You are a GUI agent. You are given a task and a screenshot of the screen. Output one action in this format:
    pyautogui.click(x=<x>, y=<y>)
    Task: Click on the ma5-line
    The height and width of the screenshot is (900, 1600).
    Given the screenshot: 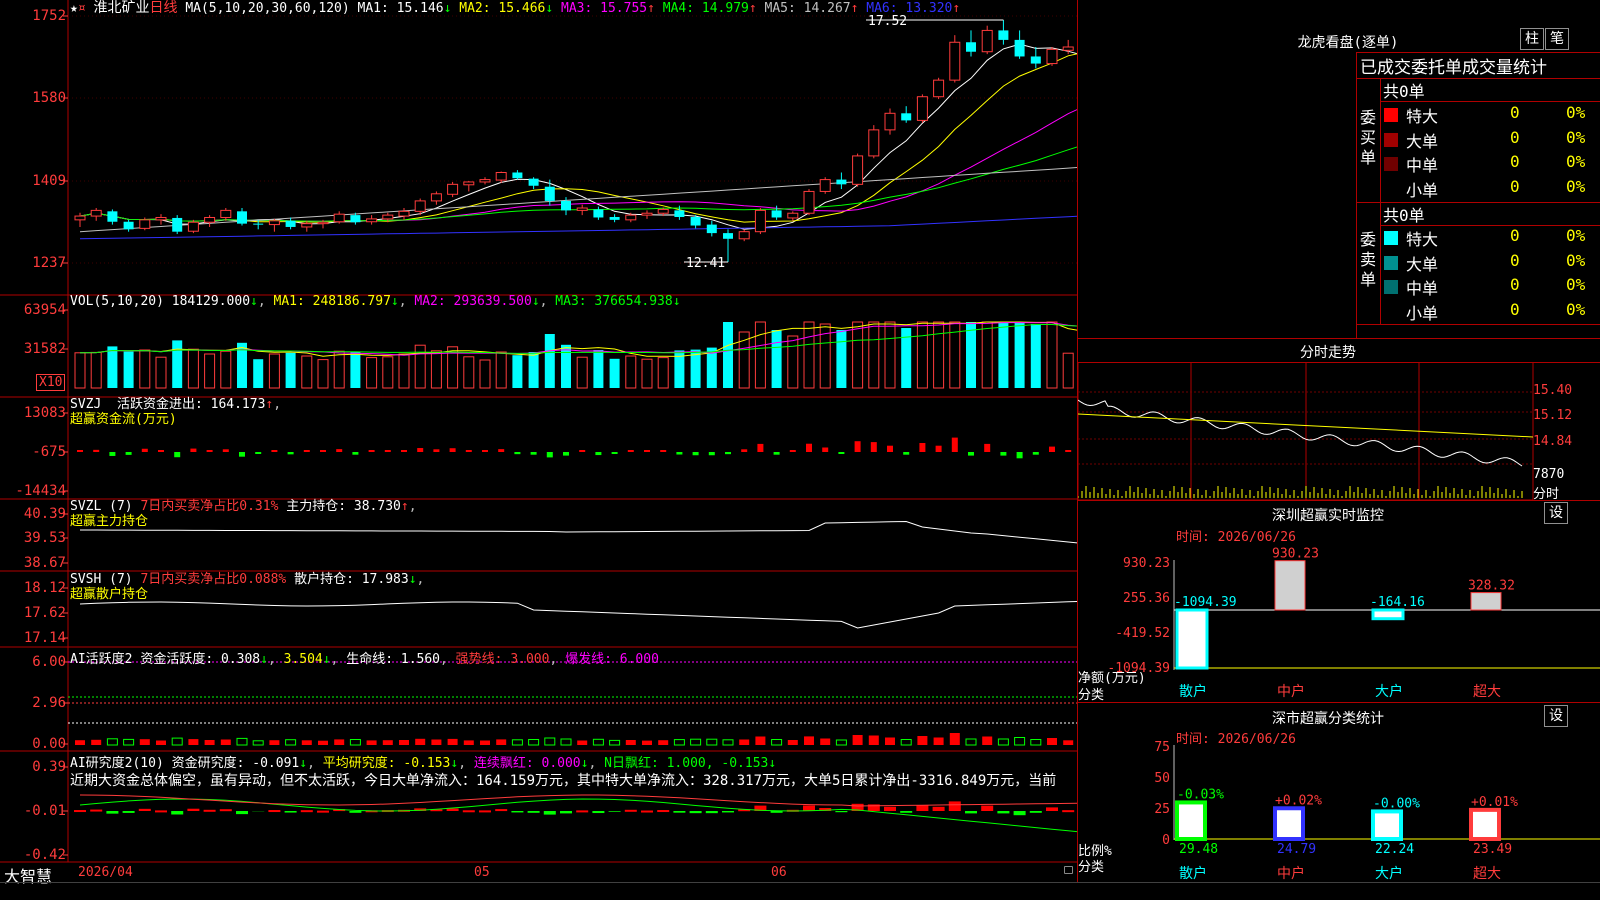 What is the action you would take?
    pyautogui.click(x=578, y=136)
    